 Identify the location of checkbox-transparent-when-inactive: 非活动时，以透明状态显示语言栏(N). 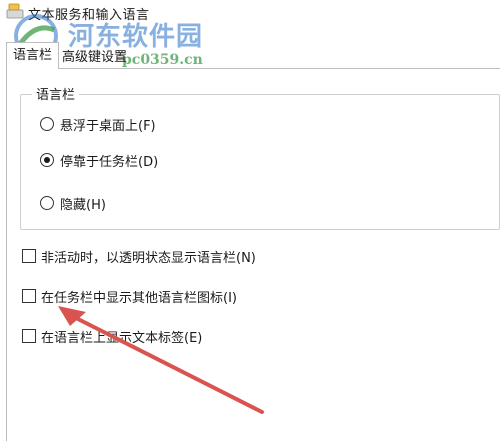
(139, 256).